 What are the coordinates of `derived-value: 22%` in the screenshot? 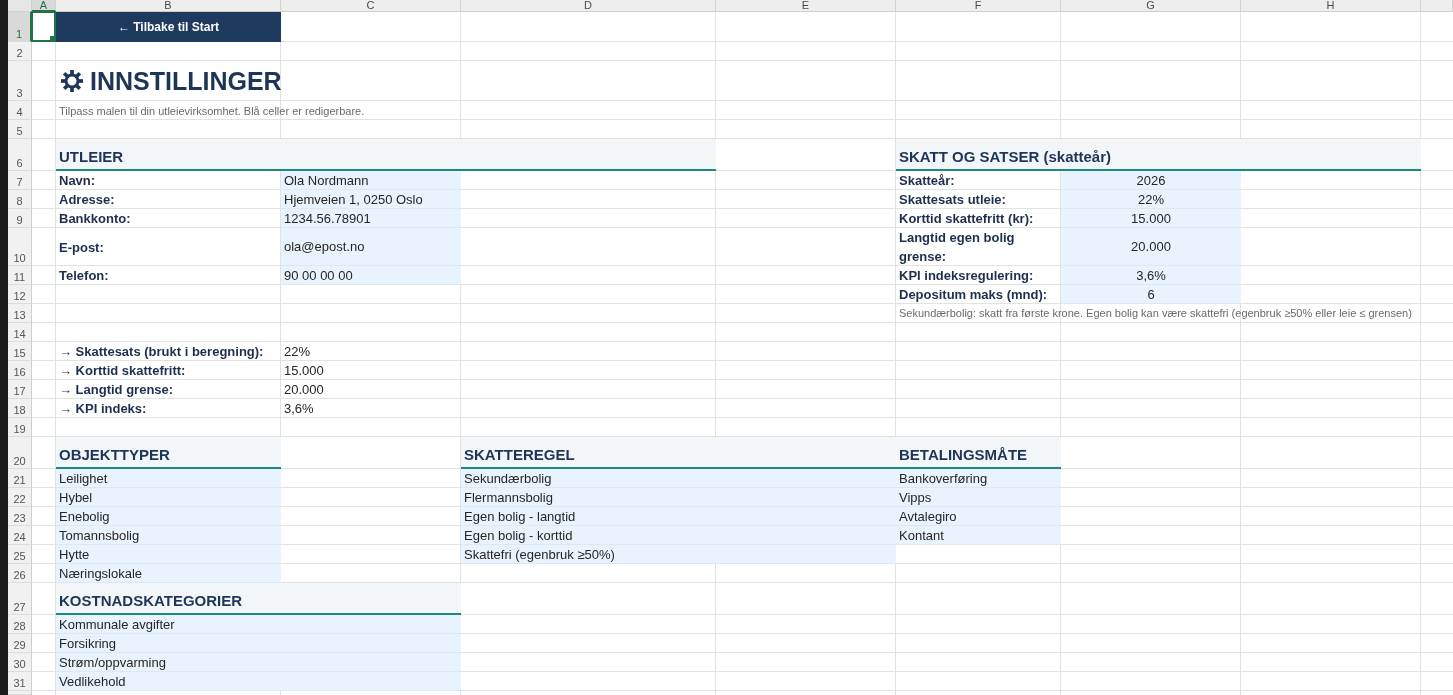 It's located at (297, 352).